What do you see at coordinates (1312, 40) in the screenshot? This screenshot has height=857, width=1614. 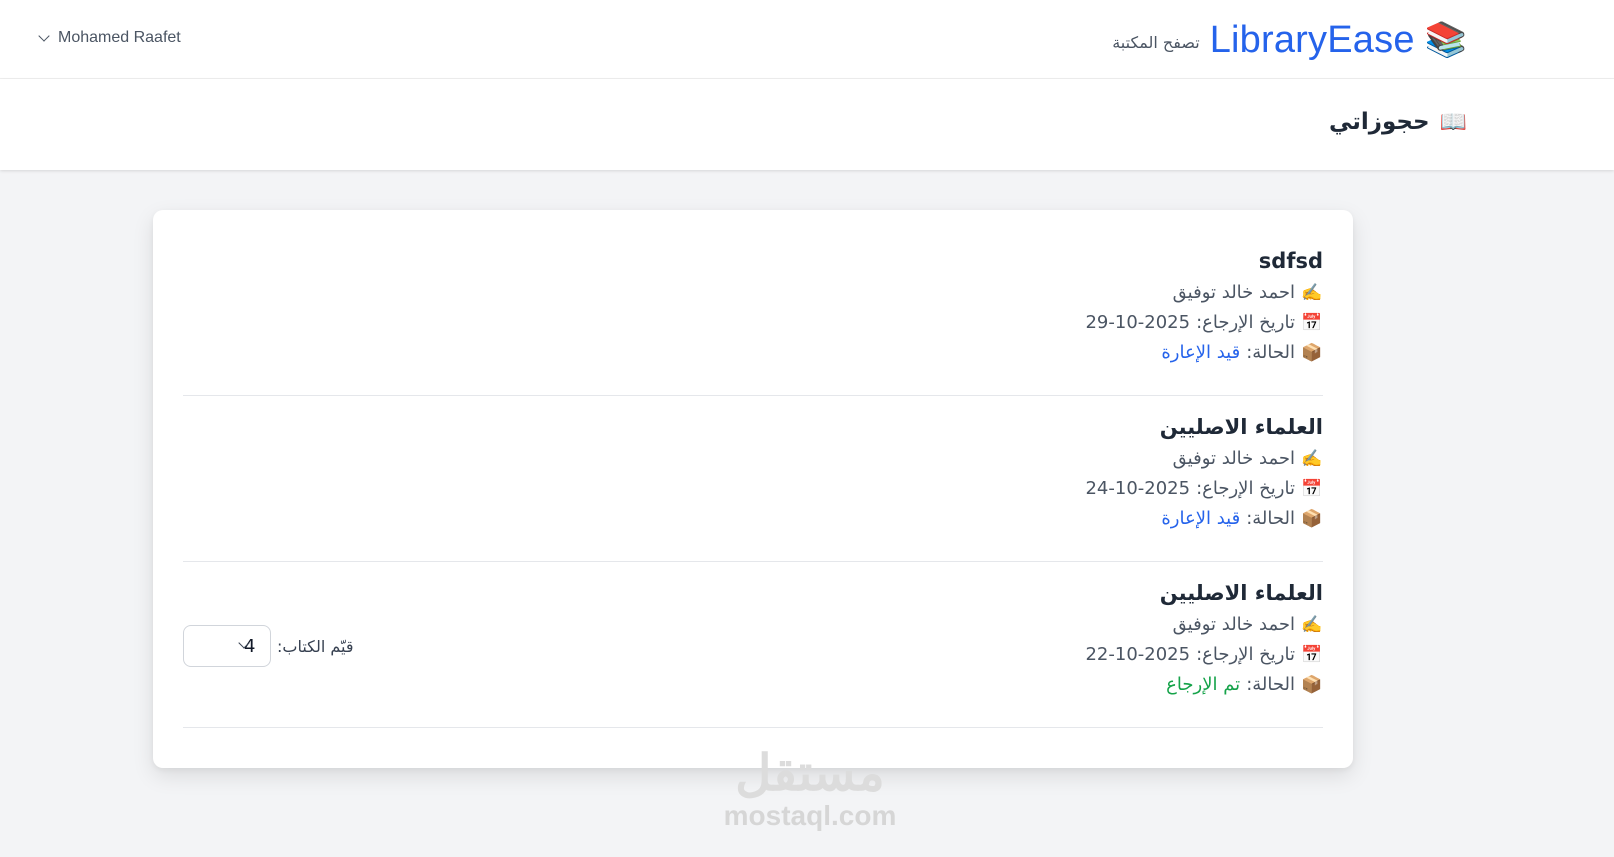 I see `brand-name: LibraryEase` at bounding box center [1312, 40].